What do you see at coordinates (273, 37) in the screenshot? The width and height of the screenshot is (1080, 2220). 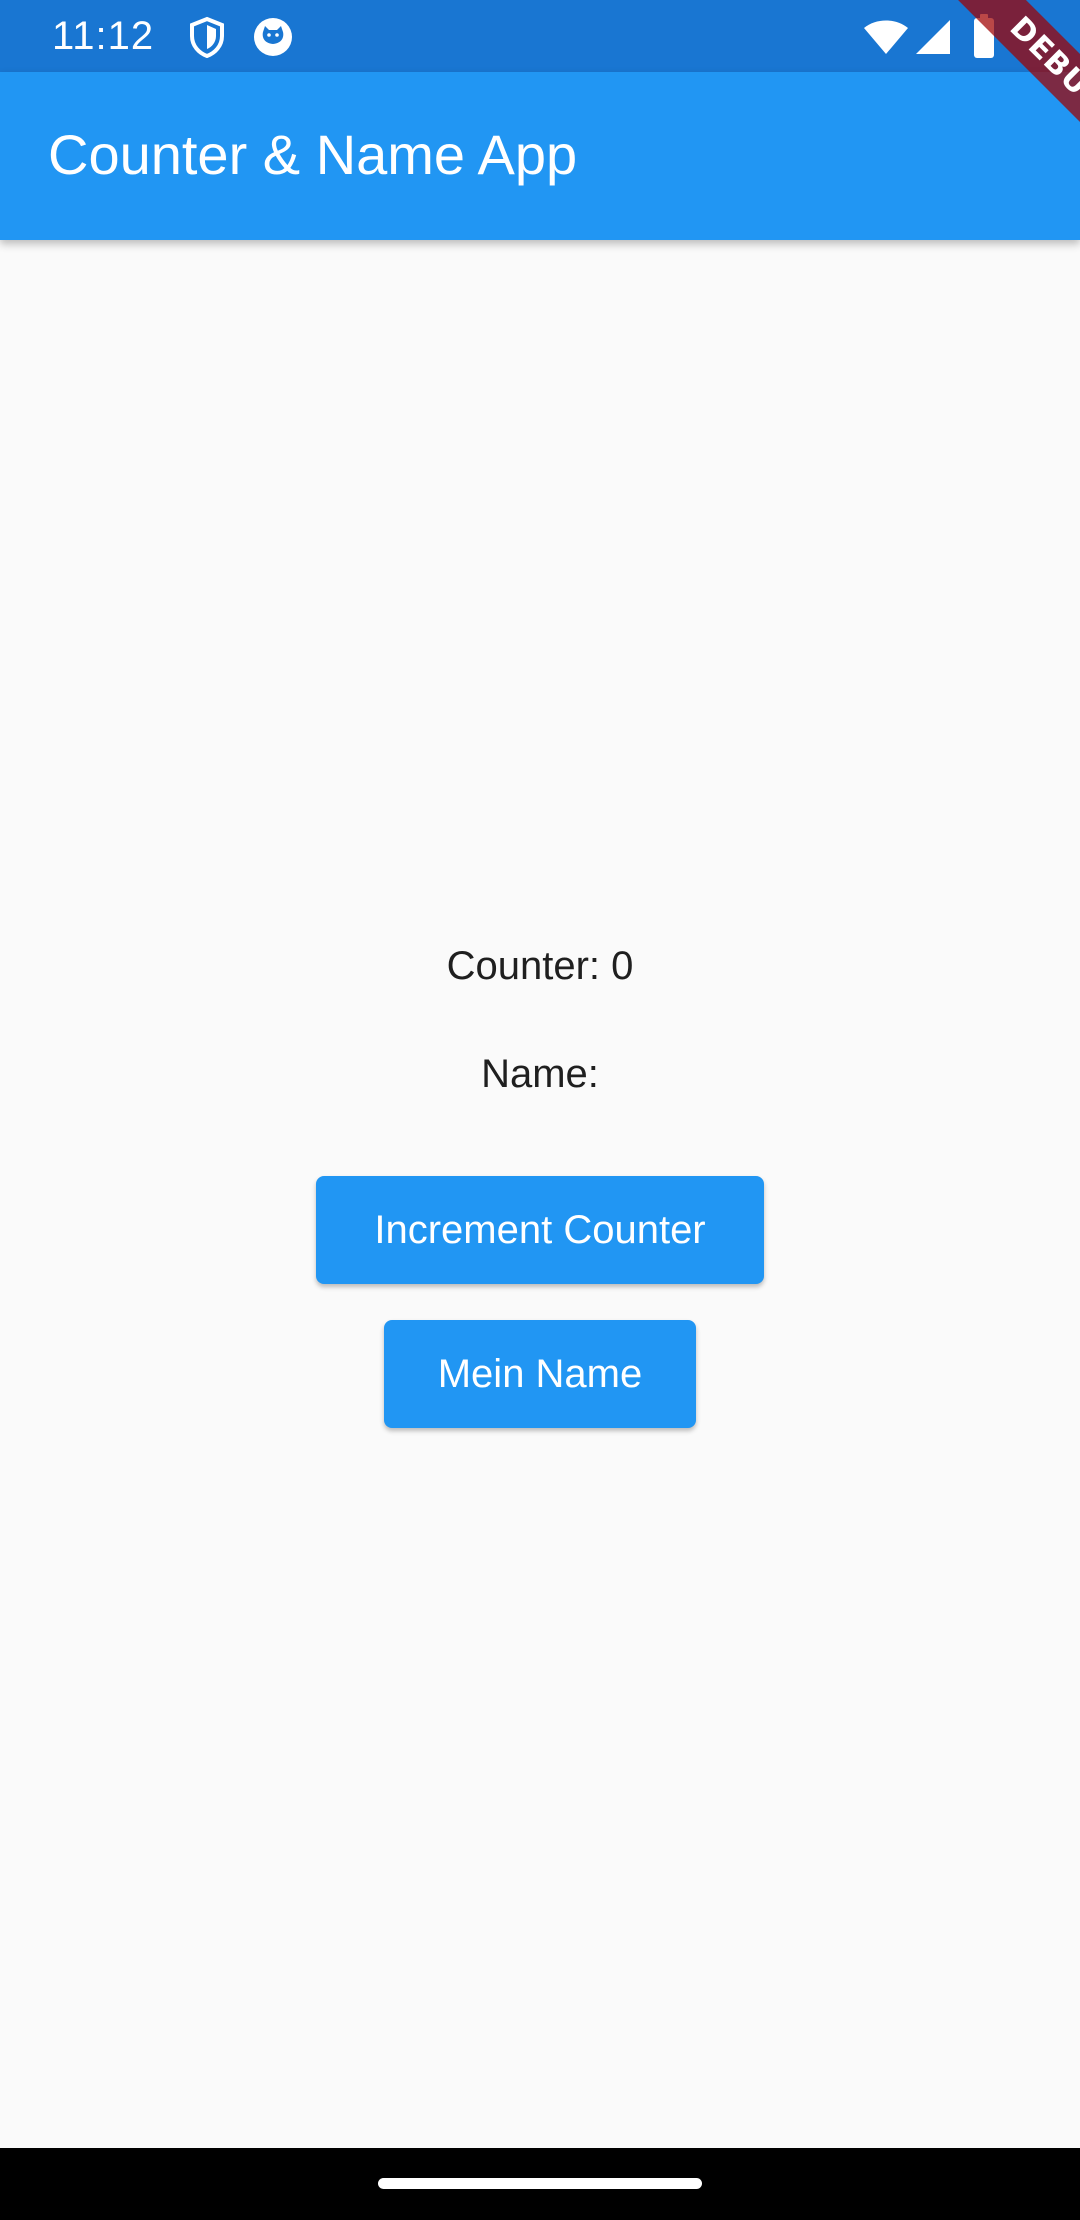 I see `cat-icon` at bounding box center [273, 37].